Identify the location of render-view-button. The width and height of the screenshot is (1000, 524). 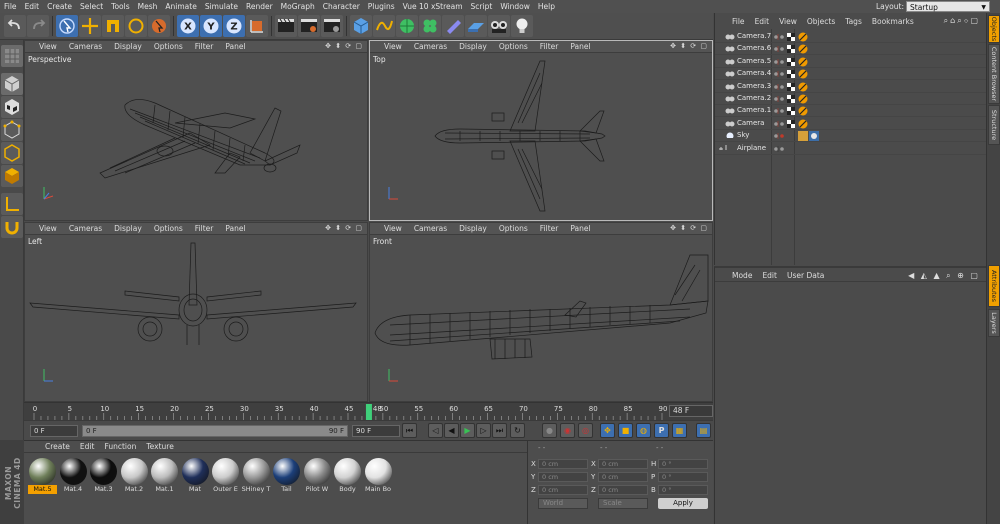
(286, 26).